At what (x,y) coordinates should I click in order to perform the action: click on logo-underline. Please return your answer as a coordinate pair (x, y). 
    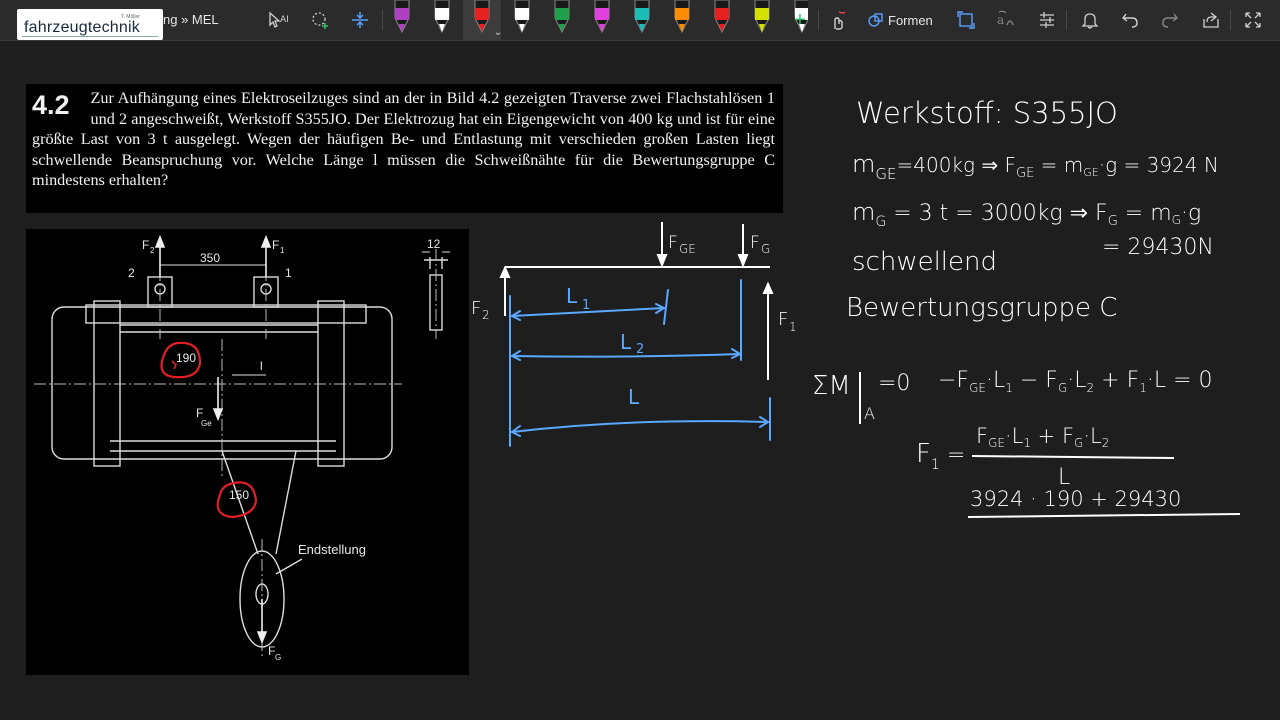
    Looking at the image, I should click on (90, 36).